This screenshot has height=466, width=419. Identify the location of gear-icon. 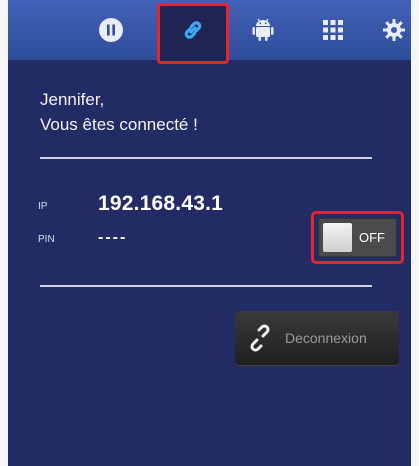
(393, 30).